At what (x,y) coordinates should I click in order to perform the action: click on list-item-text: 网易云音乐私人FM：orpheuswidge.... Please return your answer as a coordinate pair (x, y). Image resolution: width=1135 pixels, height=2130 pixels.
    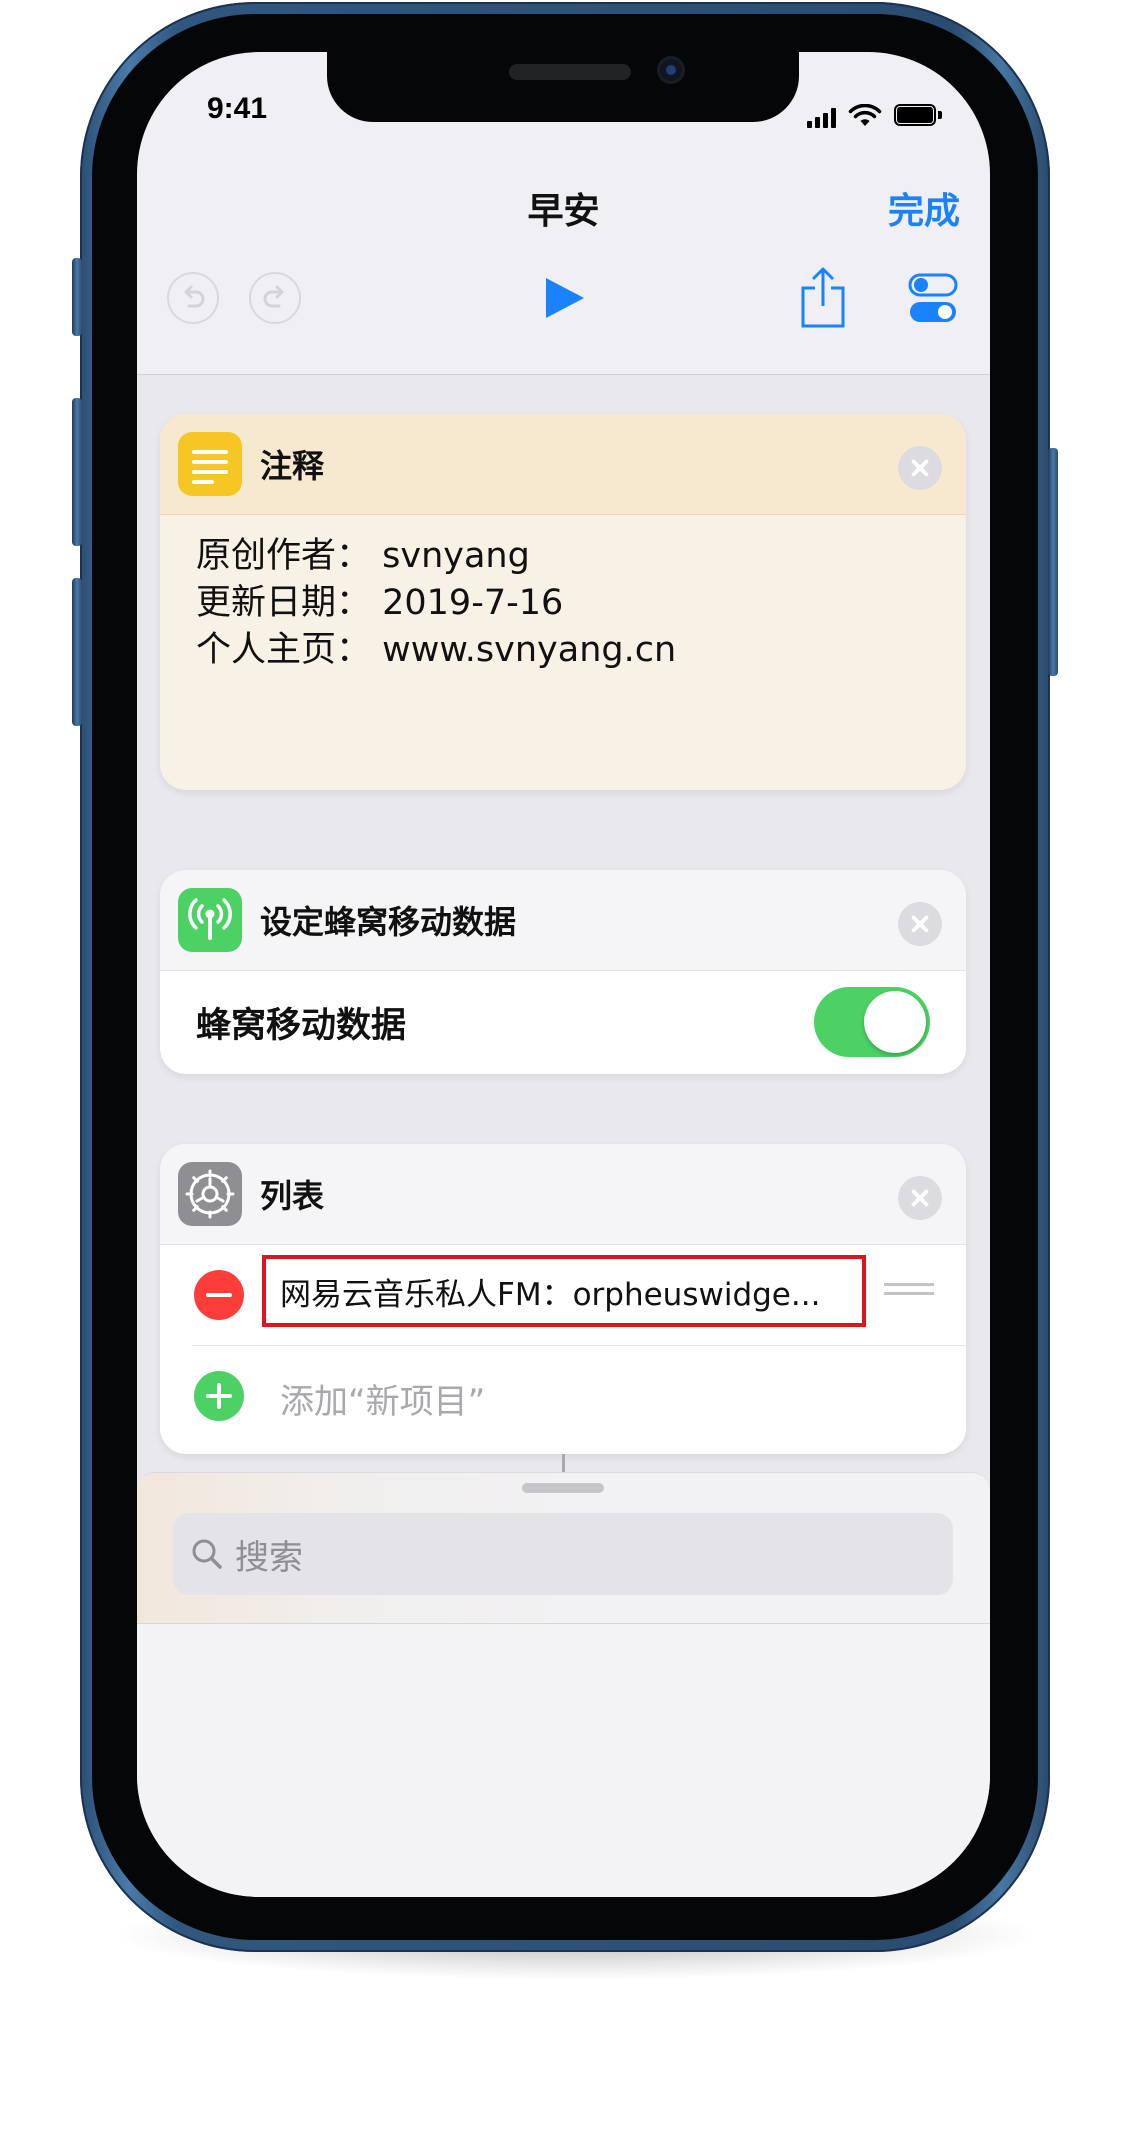
    Looking at the image, I should click on (564, 1291).